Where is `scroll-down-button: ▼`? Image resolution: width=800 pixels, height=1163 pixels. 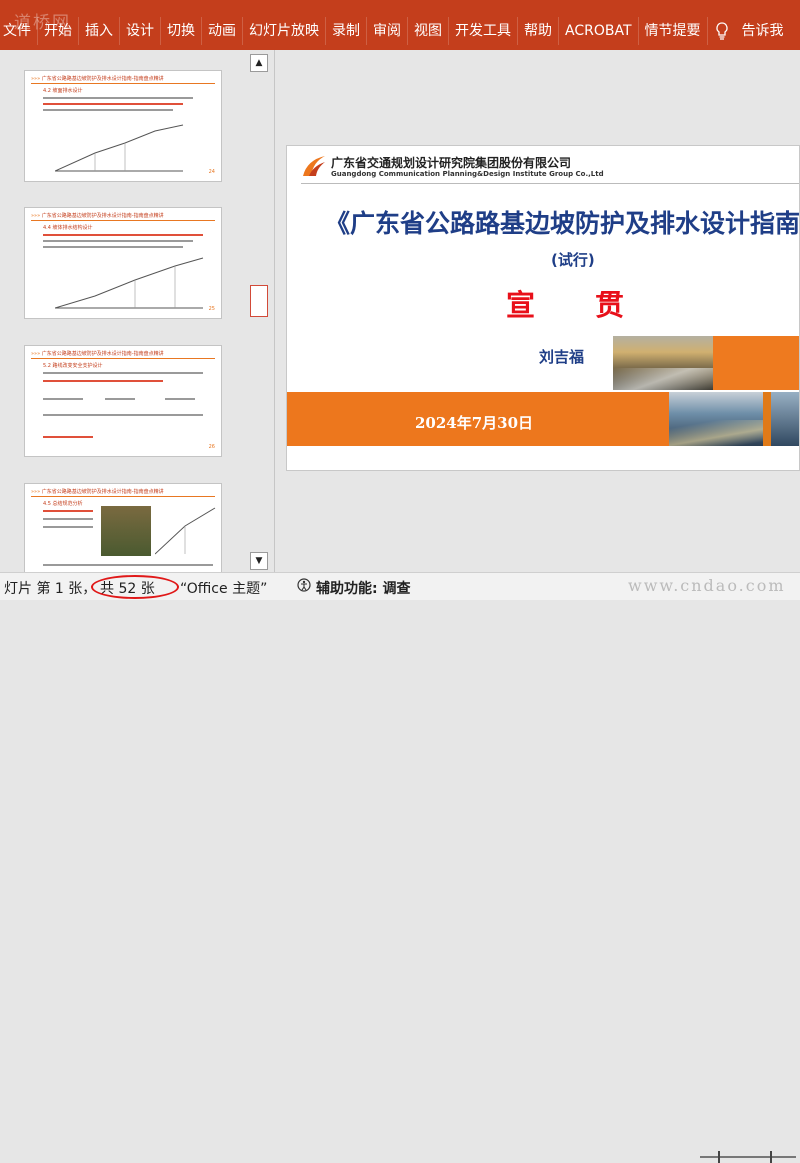 scroll-down-button: ▼ is located at coordinates (259, 561).